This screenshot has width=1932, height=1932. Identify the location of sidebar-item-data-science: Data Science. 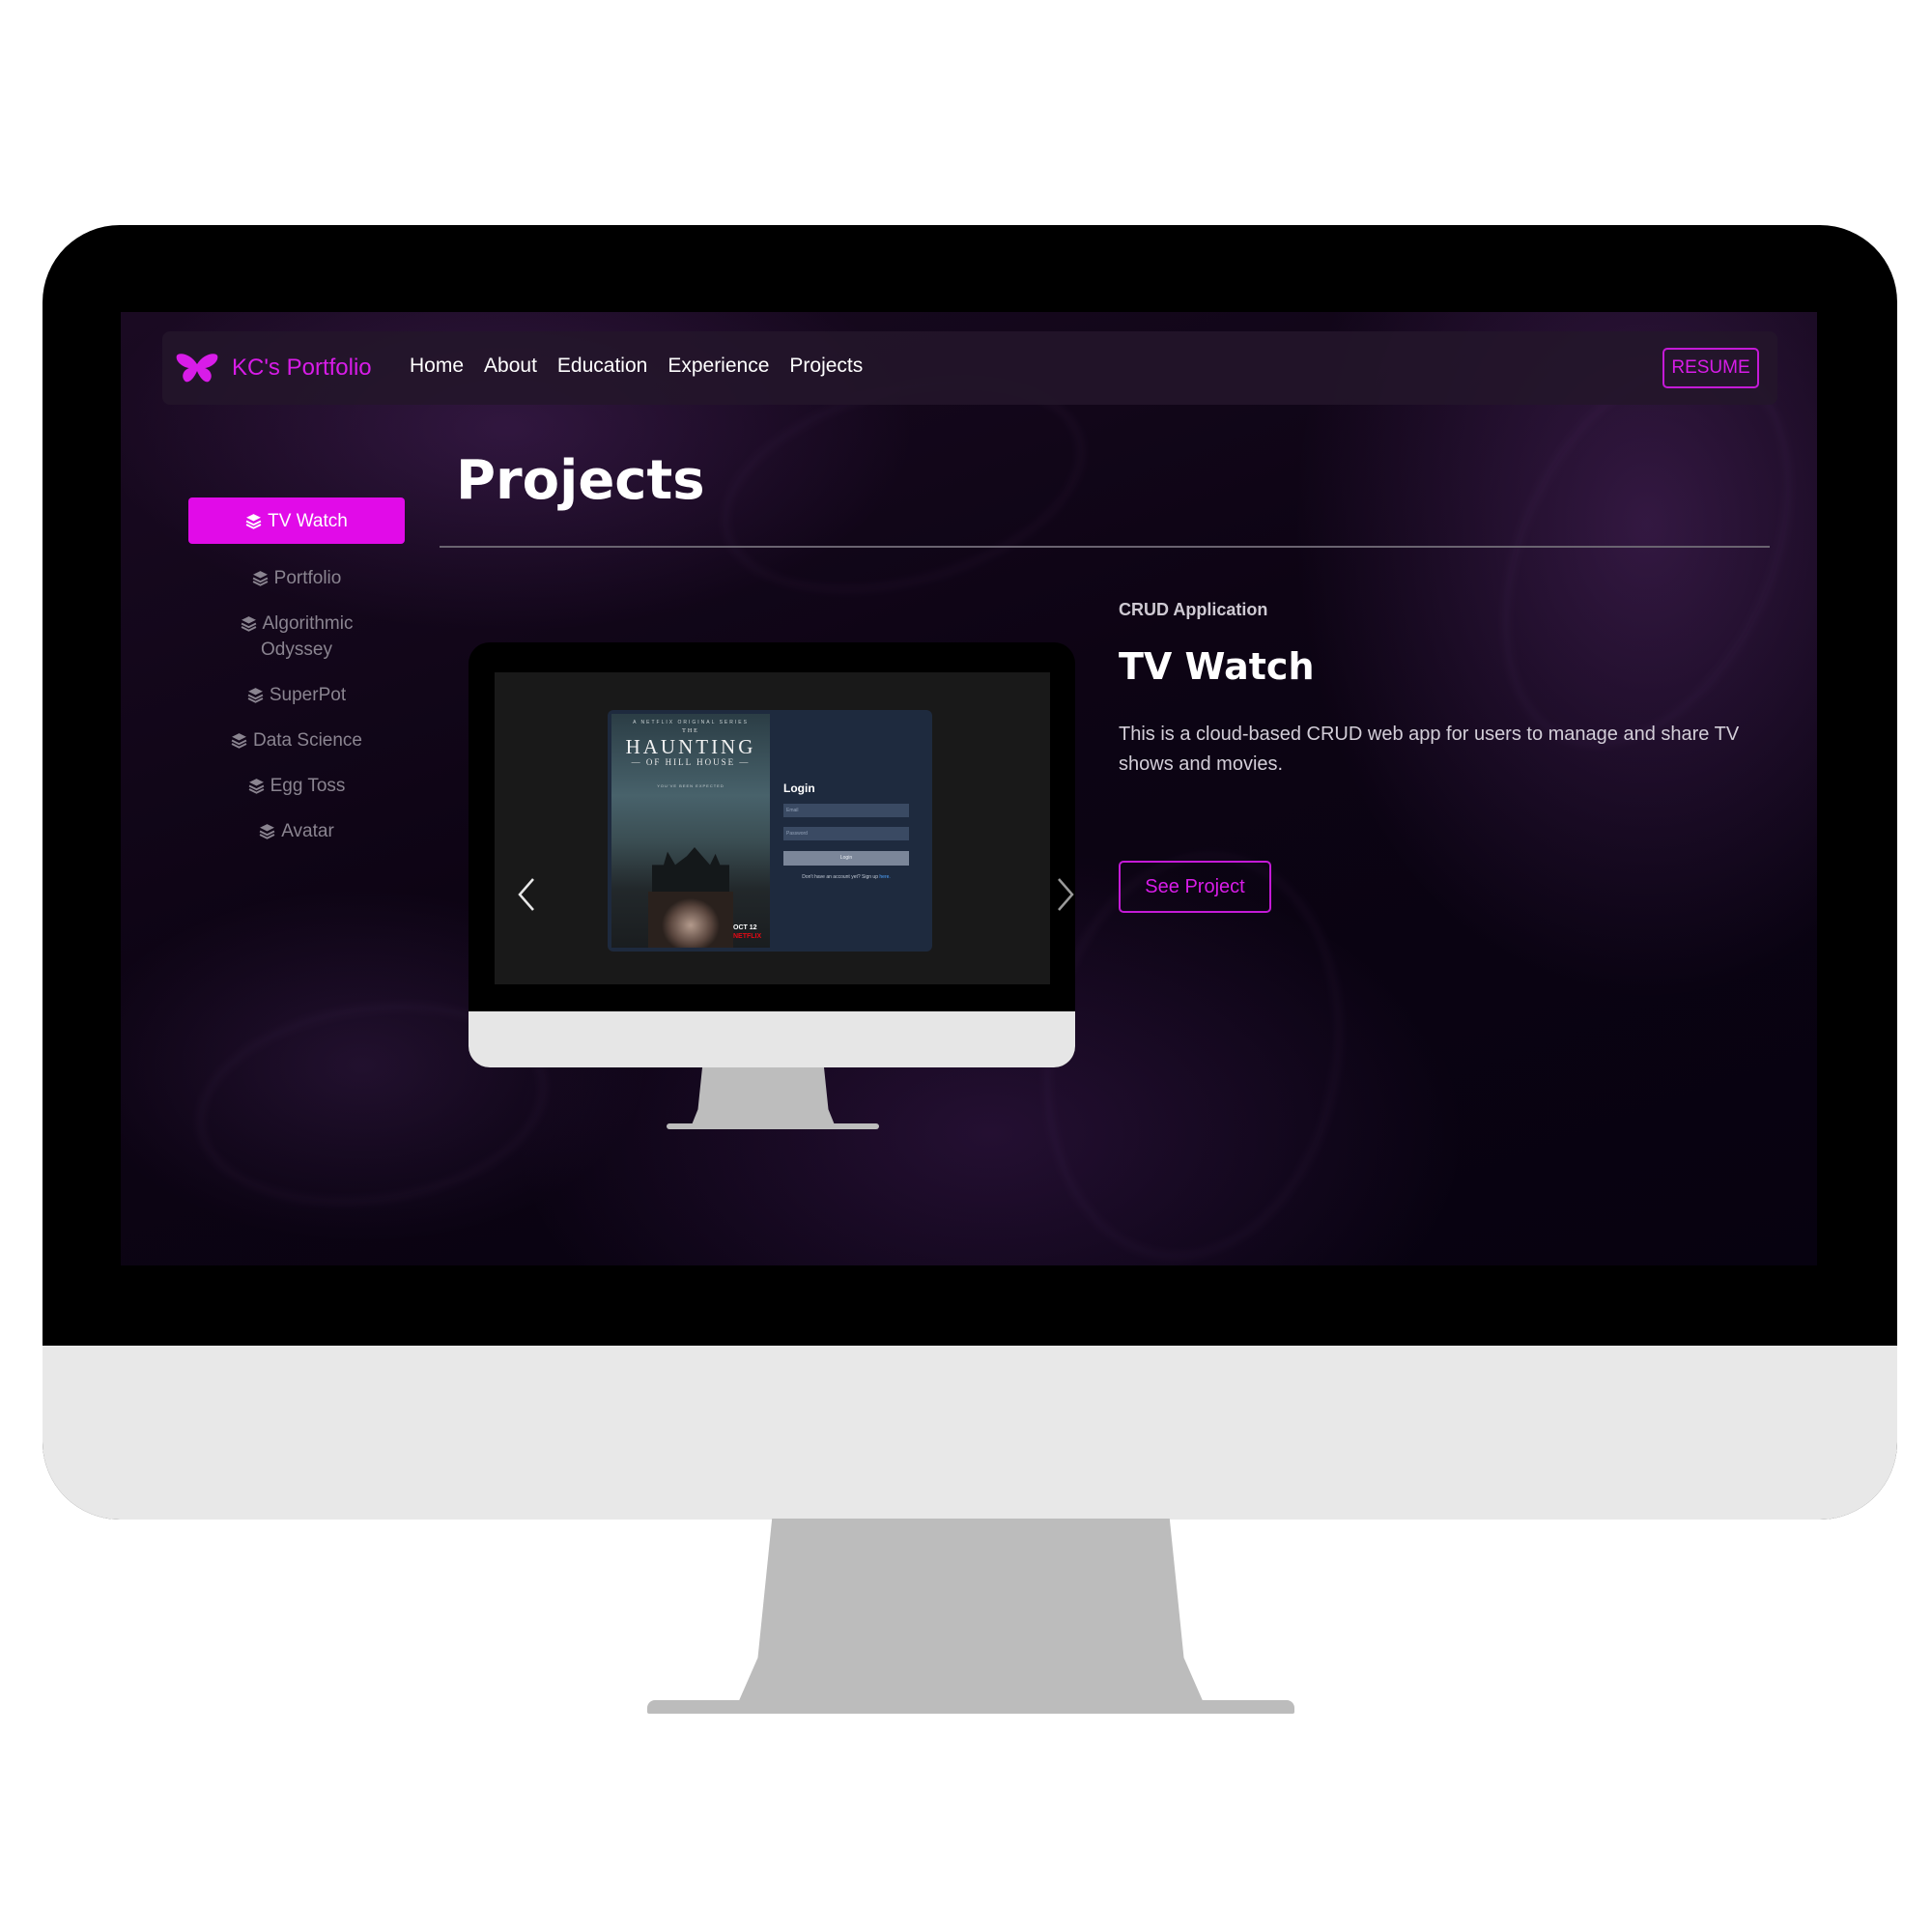
(296, 740).